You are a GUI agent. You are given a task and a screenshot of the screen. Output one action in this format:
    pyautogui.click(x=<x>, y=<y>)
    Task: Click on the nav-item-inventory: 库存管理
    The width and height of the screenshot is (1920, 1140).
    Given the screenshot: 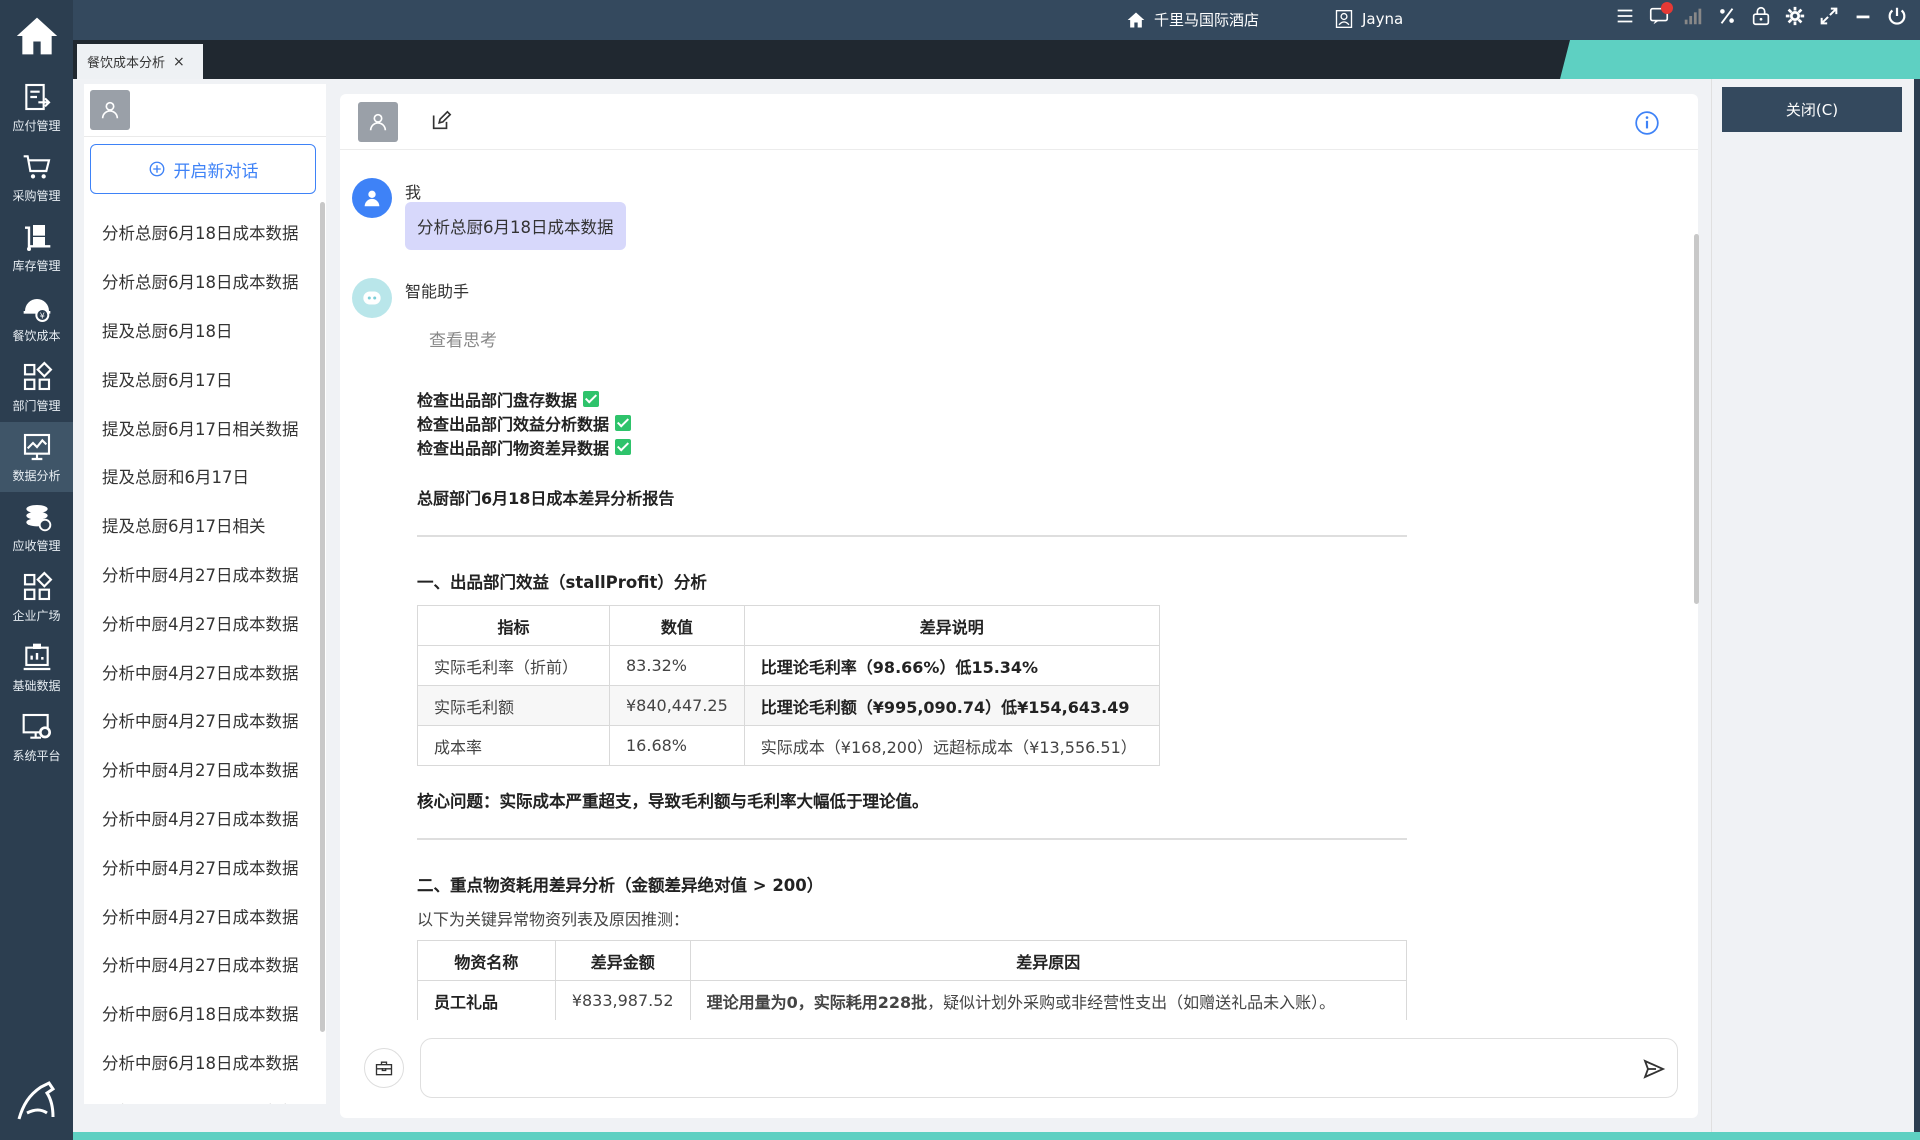 What is the action you would take?
    pyautogui.click(x=36, y=247)
    